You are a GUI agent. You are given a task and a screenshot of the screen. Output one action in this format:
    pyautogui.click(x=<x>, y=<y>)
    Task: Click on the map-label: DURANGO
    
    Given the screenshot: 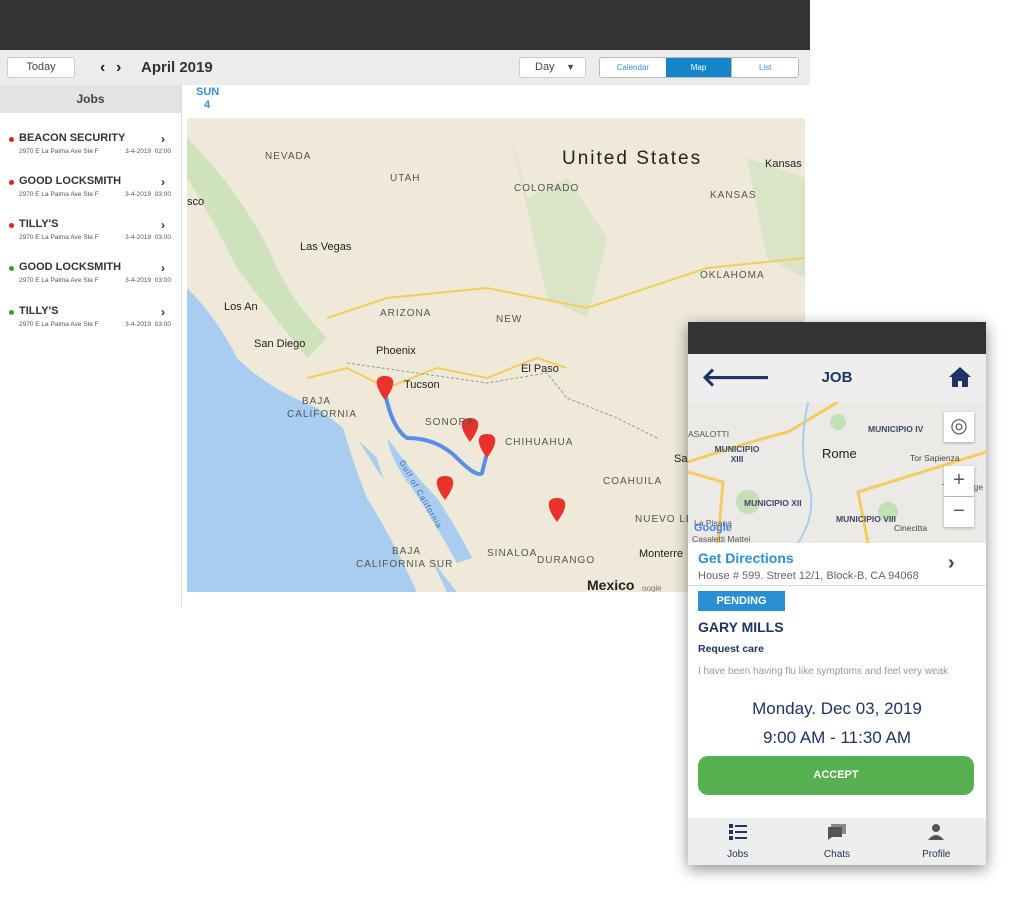 What is the action you would take?
    pyautogui.click(x=566, y=560)
    